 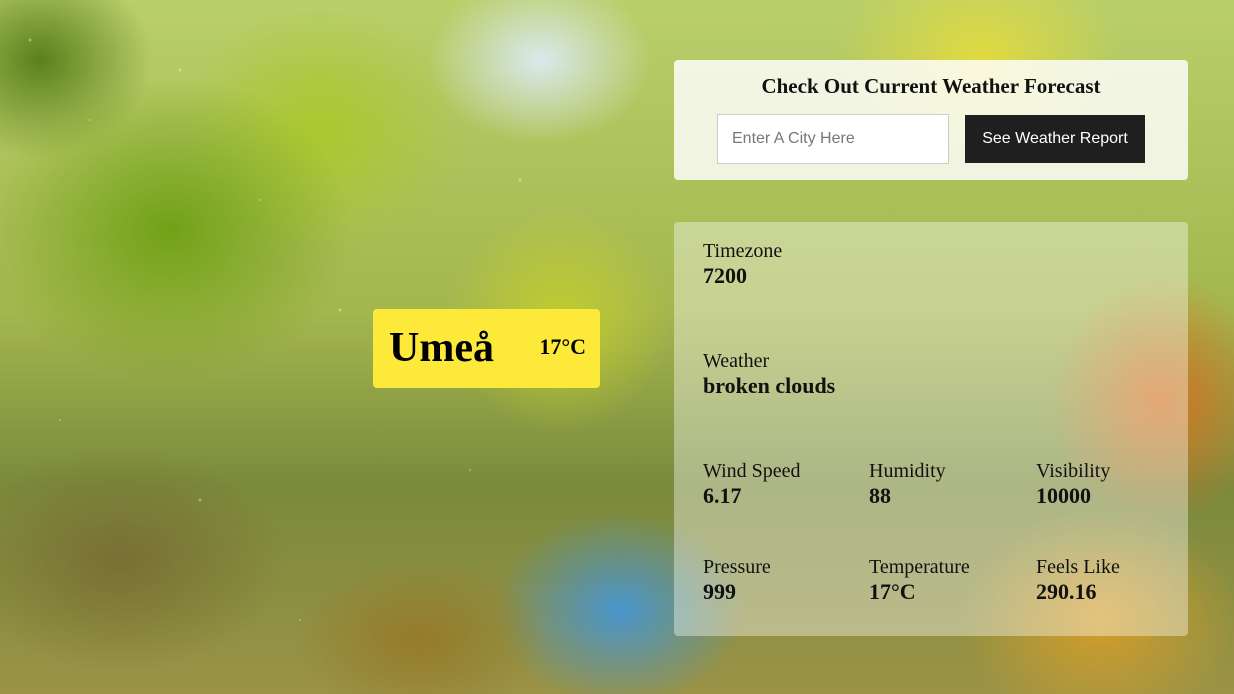 What do you see at coordinates (1066, 591) in the screenshot?
I see `stat-value: 290.16` at bounding box center [1066, 591].